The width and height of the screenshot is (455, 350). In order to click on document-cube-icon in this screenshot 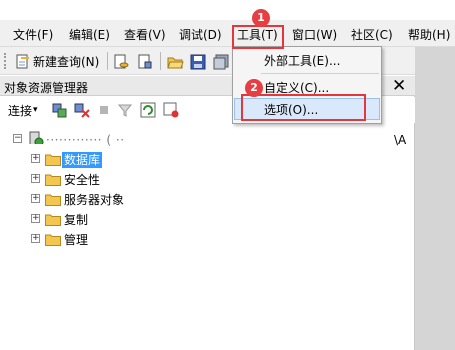, I will do `click(145, 61)`.